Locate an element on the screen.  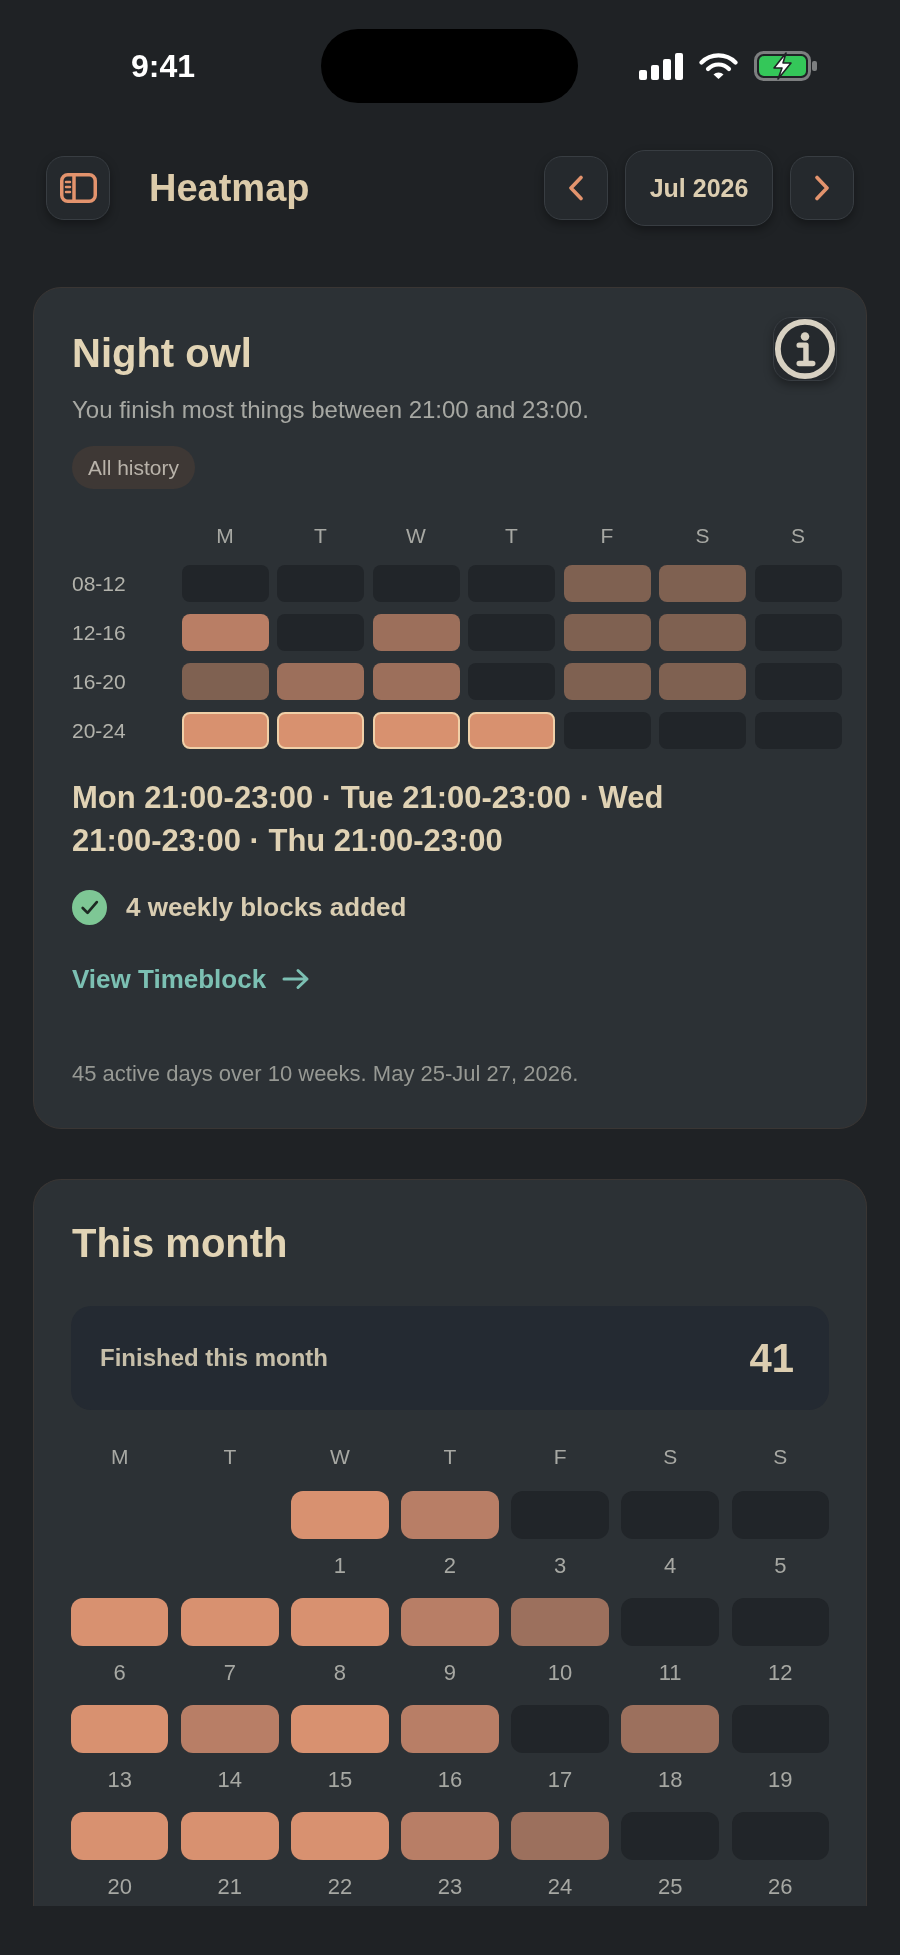
time-range-label: 16-20 is located at coordinates (99, 682).